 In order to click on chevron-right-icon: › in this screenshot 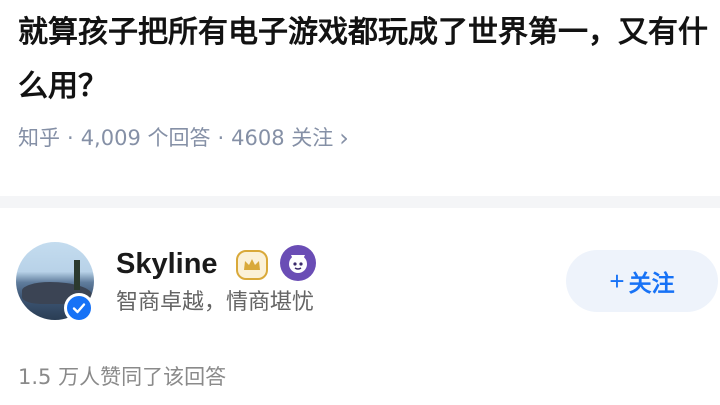, I will do `click(344, 138)`.